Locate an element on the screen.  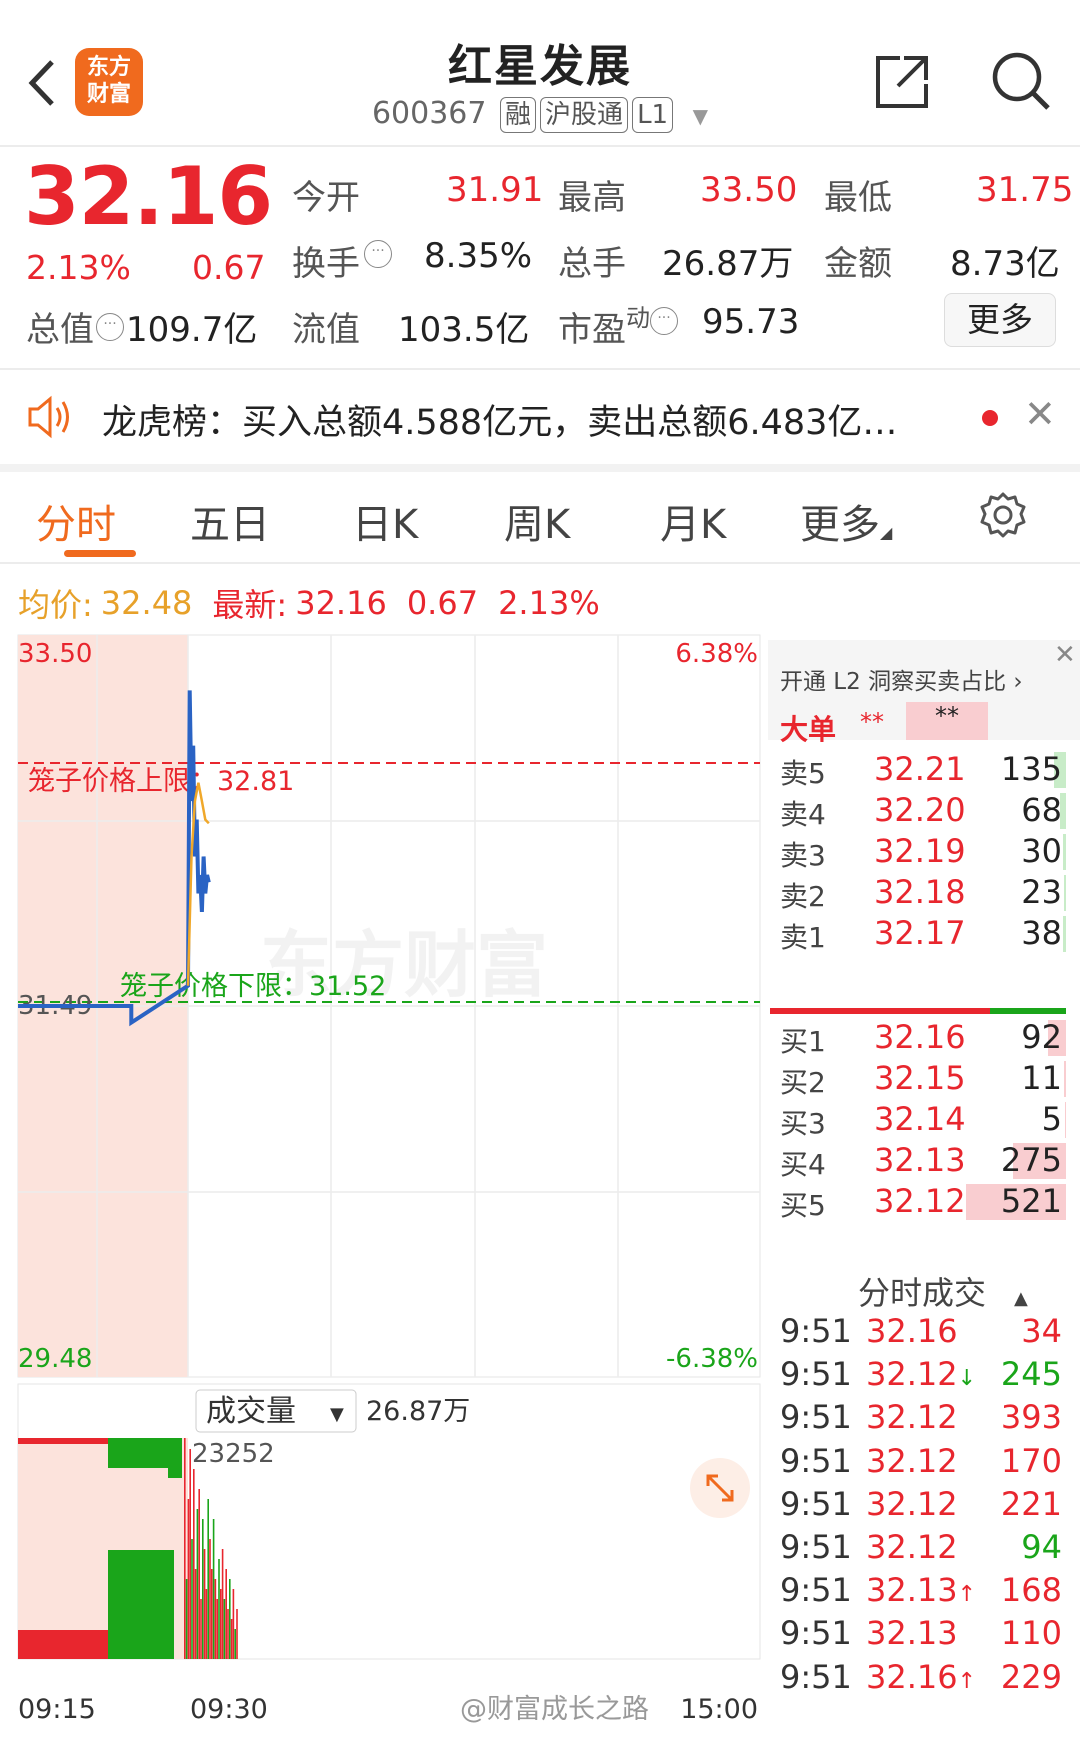
order-row: 卖1 32.17 38 is located at coordinates (918, 934).